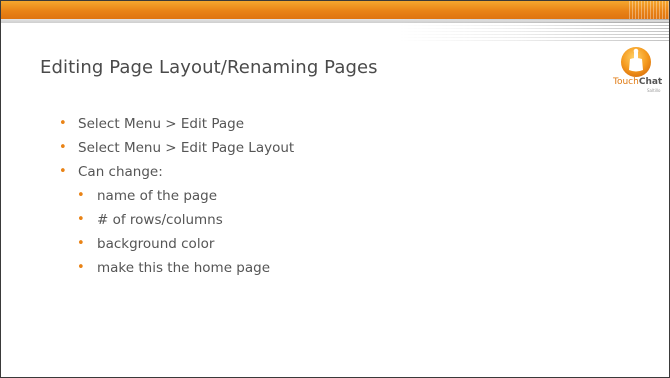  What do you see at coordinates (626, 82) in the screenshot?
I see `logo-word-touch: Touch` at bounding box center [626, 82].